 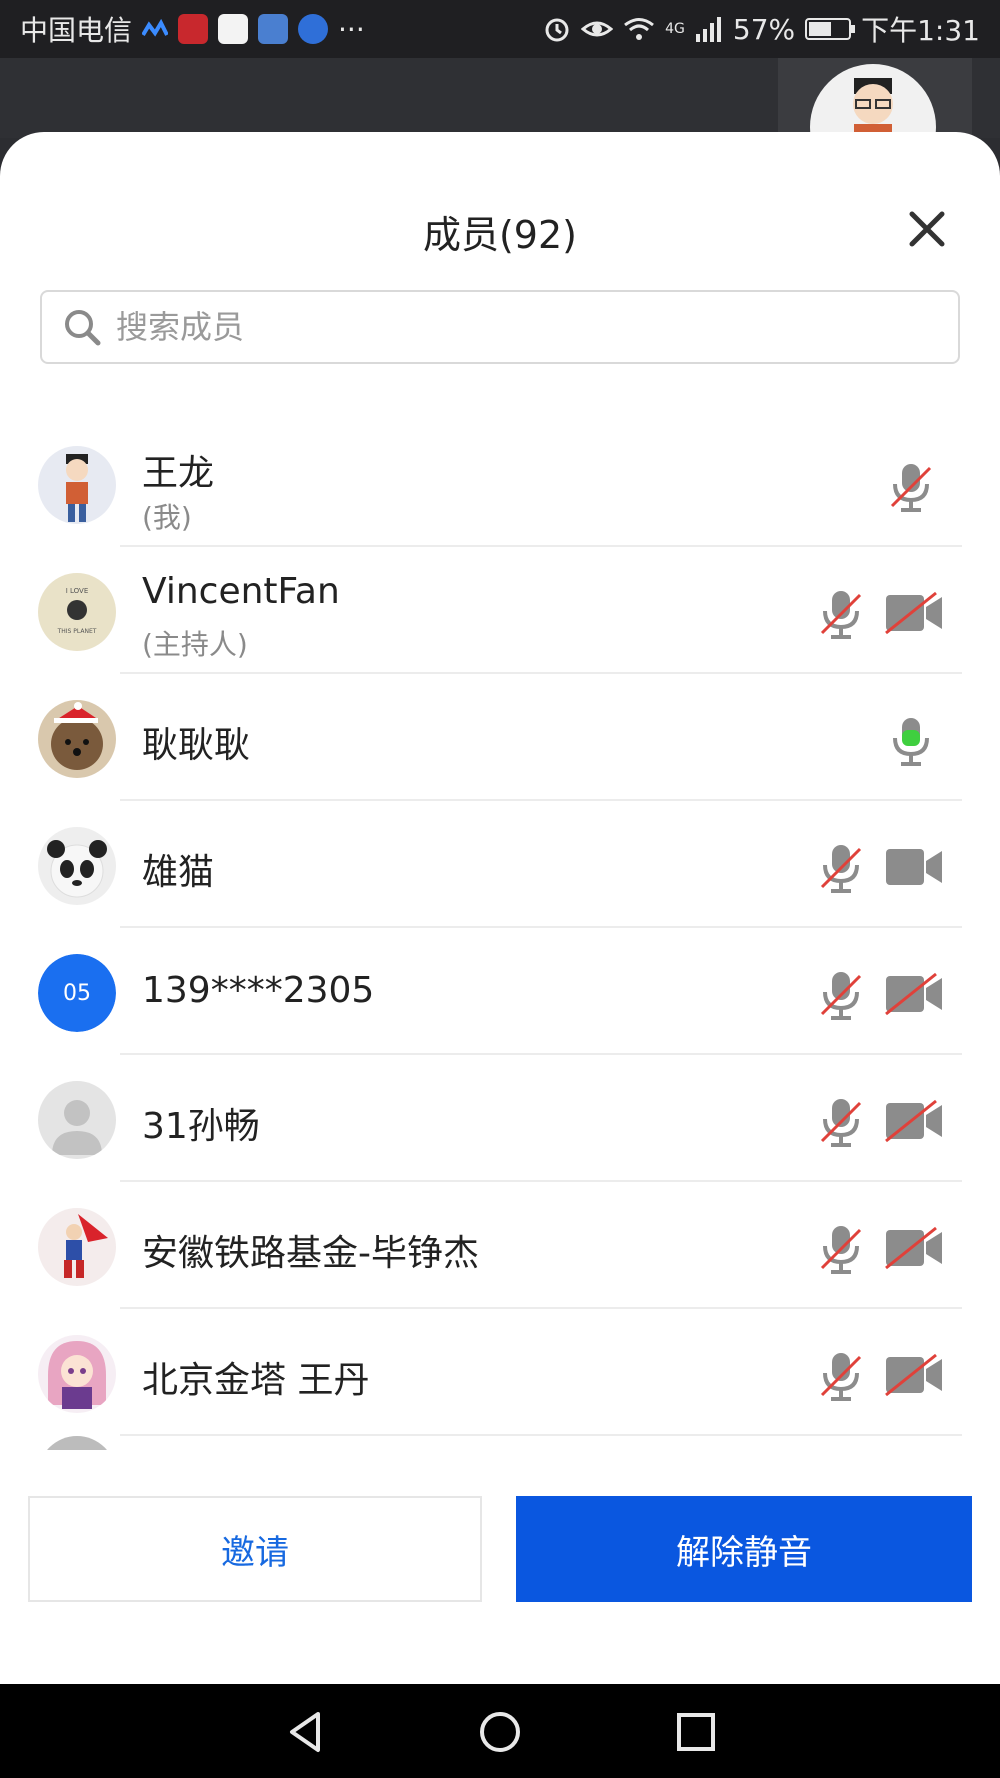 I want to click on navigation-bar, so click(x=500, y=1731).